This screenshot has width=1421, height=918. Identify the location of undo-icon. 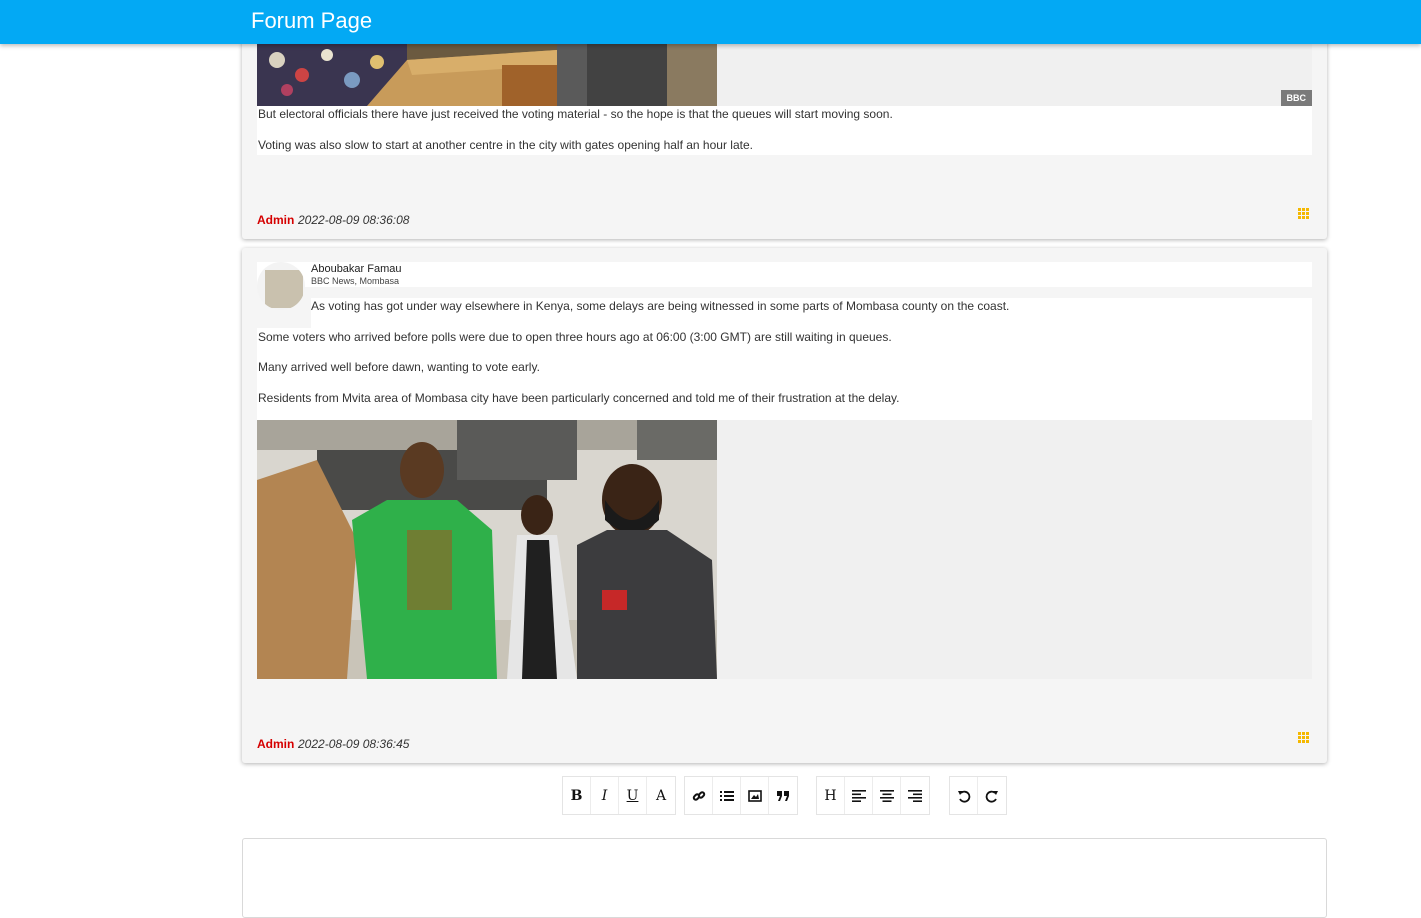
(963, 796).